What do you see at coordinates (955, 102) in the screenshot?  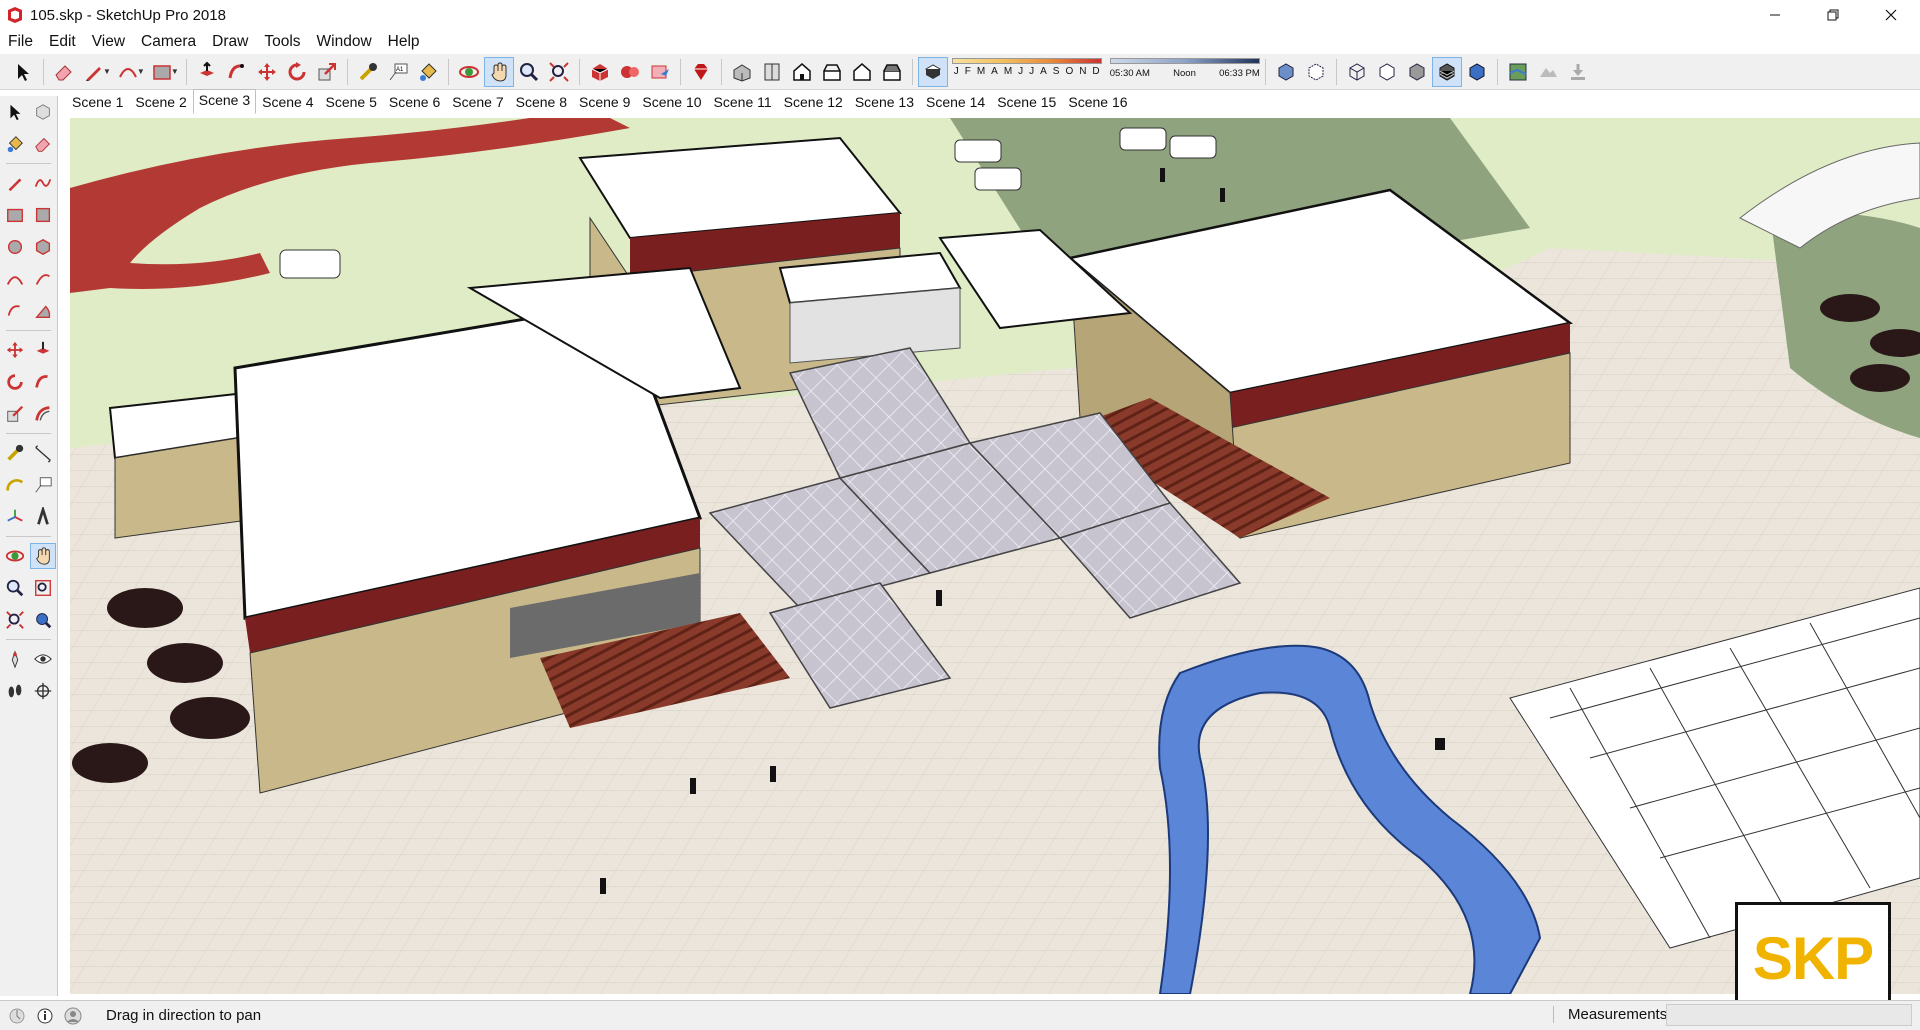 I see `tab-scene-14: Scene 14` at bounding box center [955, 102].